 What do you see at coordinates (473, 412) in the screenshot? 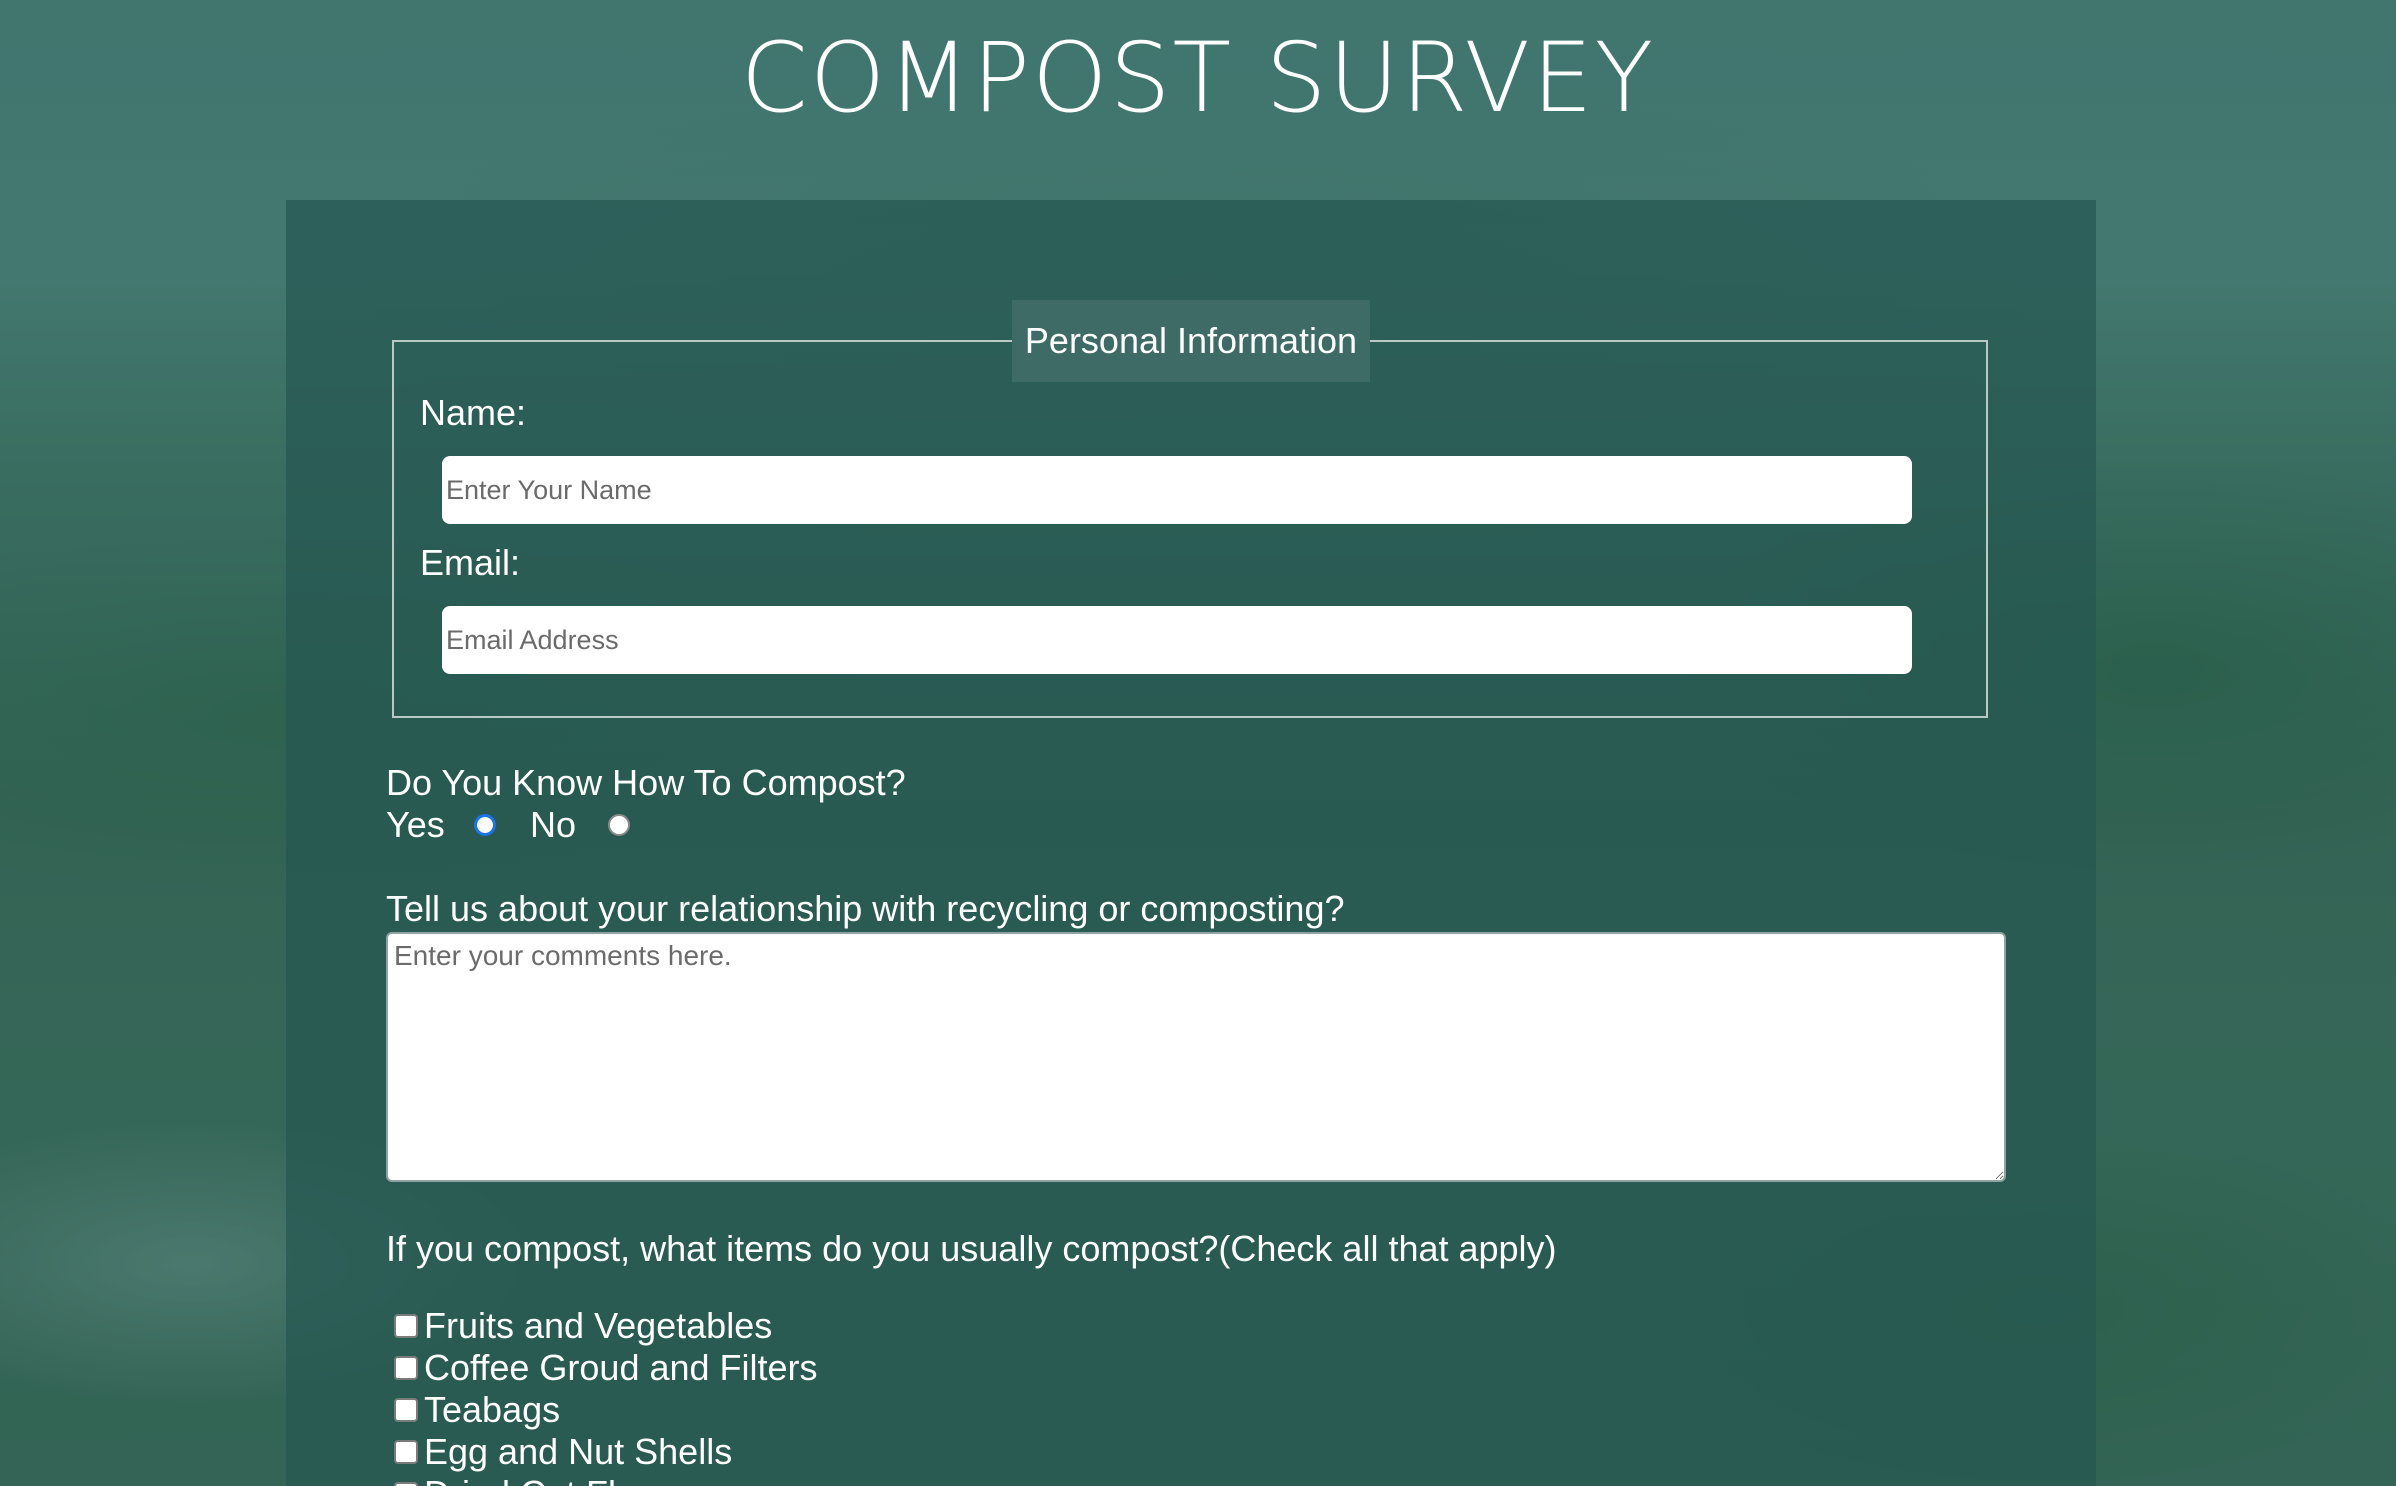
I see `name-label: Name:` at bounding box center [473, 412].